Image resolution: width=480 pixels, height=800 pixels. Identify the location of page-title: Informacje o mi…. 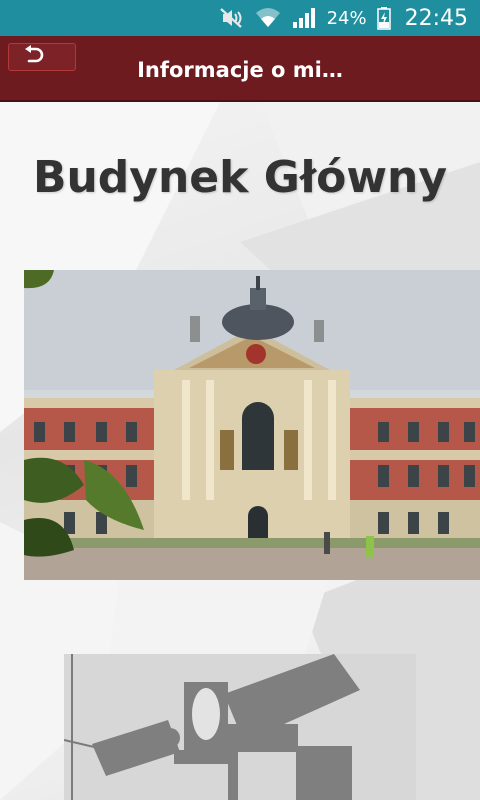
(240, 70).